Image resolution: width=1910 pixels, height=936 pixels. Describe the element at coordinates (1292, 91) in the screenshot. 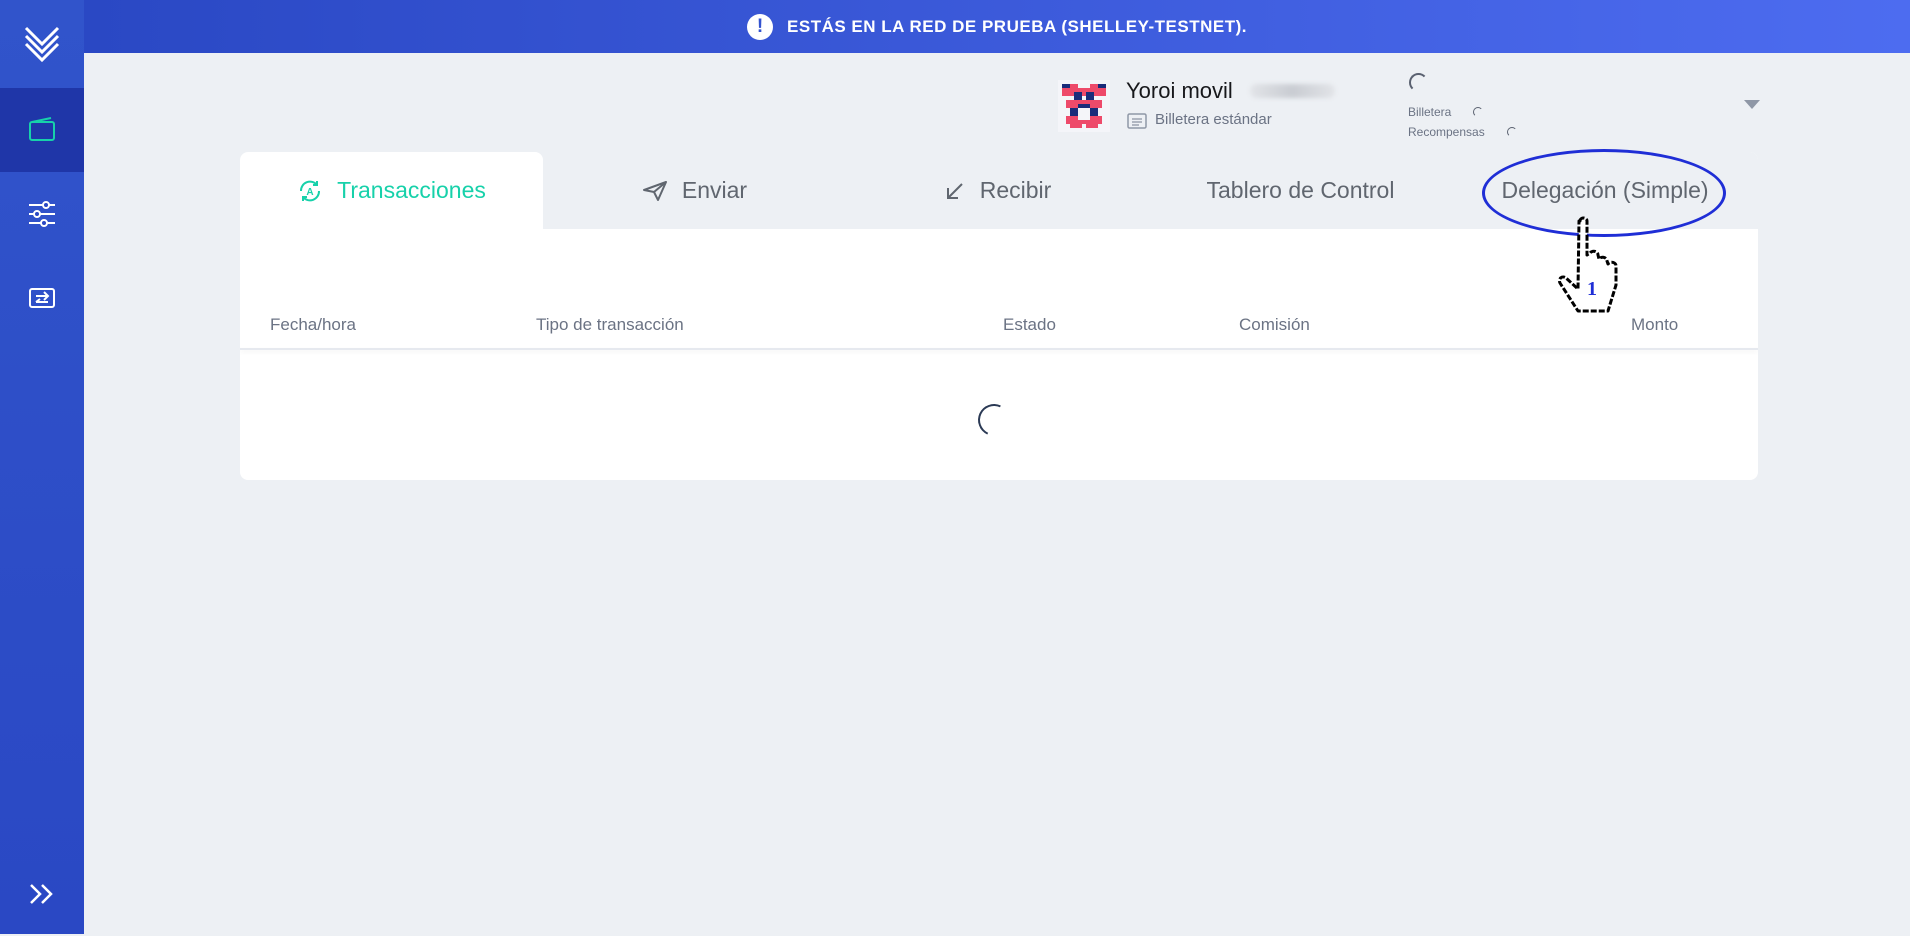

I see `wallet-plate-blurred` at that location.